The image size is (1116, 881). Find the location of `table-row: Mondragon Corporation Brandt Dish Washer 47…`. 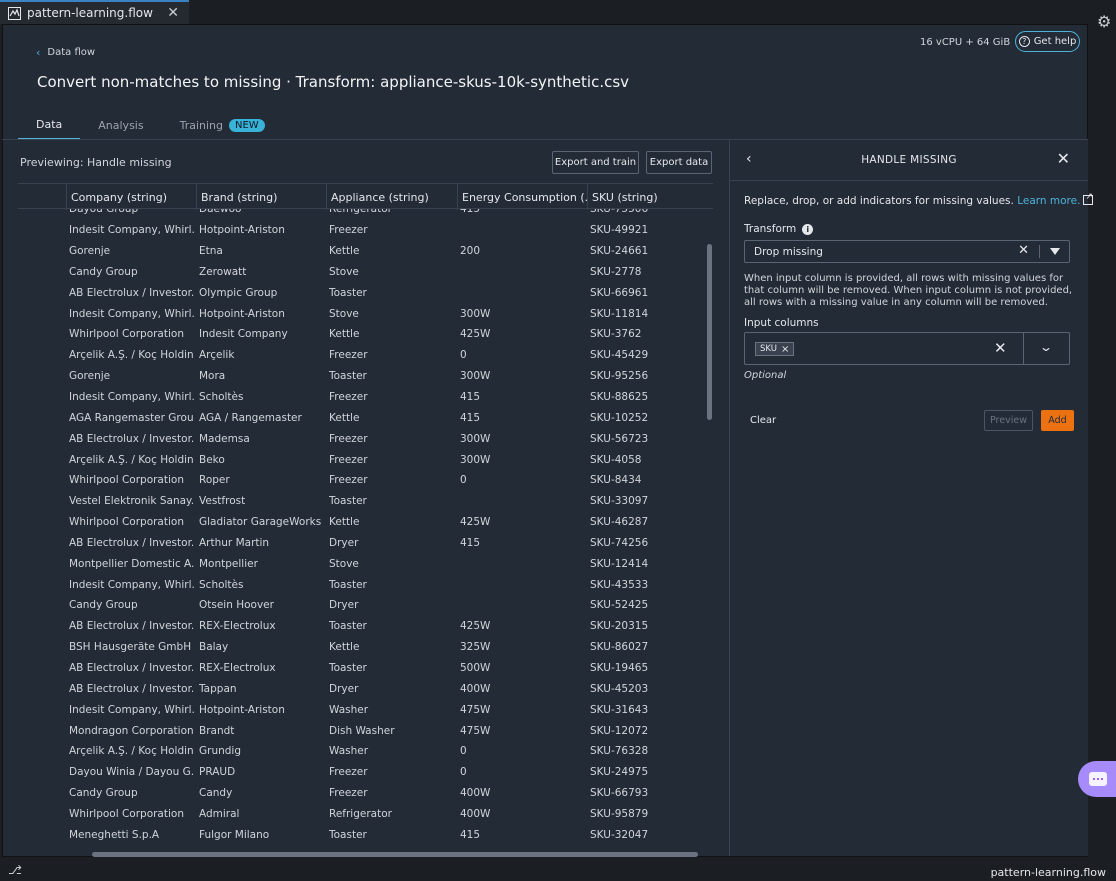

table-row: Mondragon Corporation Brandt Dish Washer 47… is located at coordinates (365, 730).